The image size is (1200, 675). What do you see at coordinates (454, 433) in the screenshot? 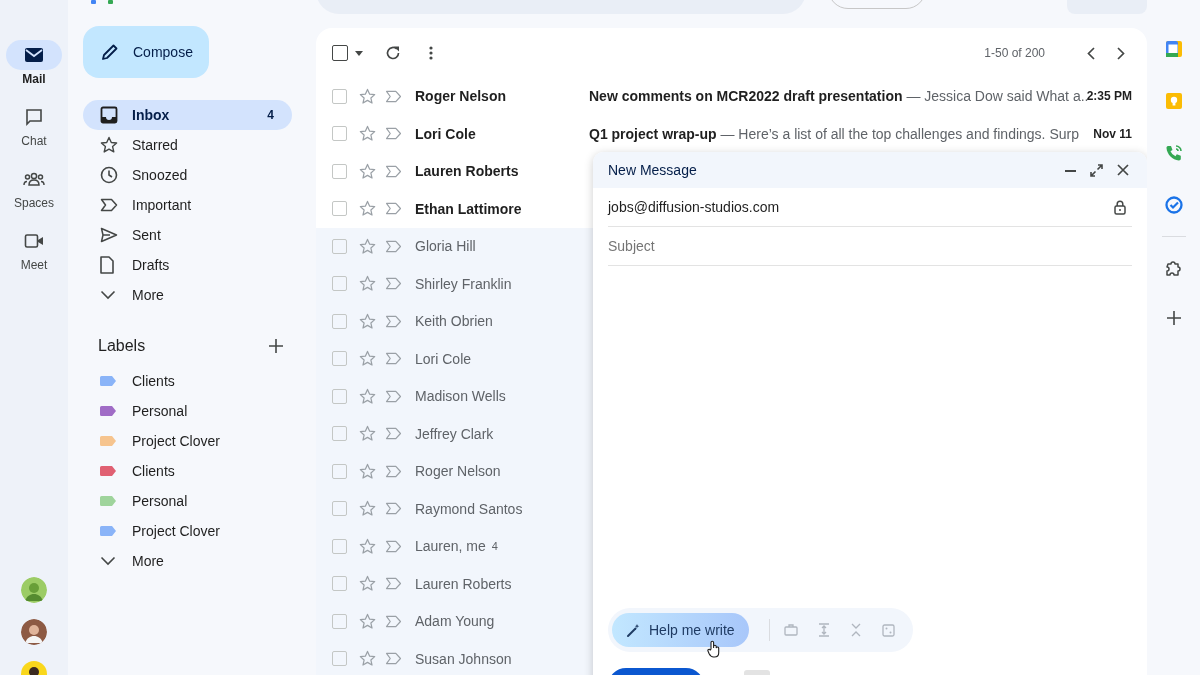
I see `sender-name: Jeffrey Clark` at bounding box center [454, 433].